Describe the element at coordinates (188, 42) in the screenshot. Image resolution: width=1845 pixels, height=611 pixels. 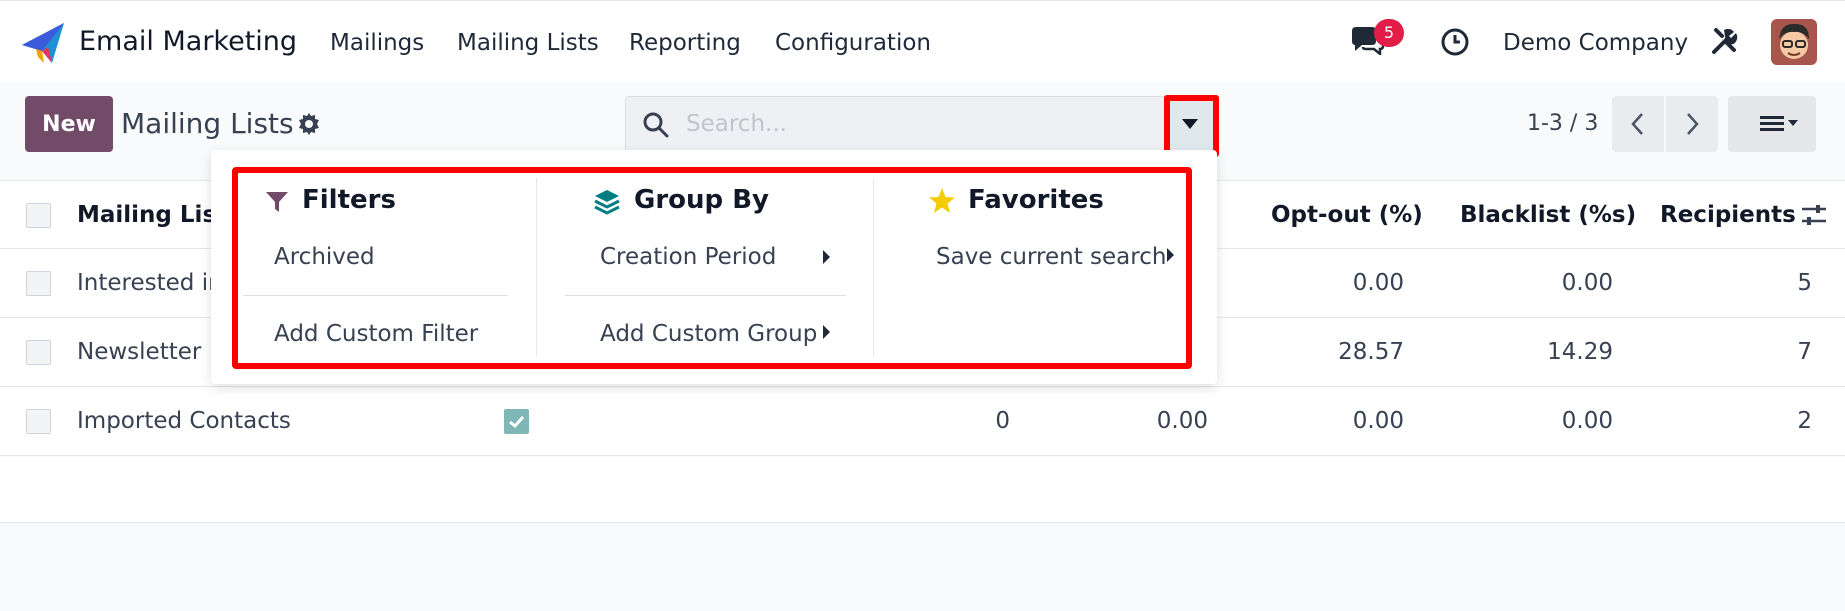
I see `app-title: Email Marketing` at that location.